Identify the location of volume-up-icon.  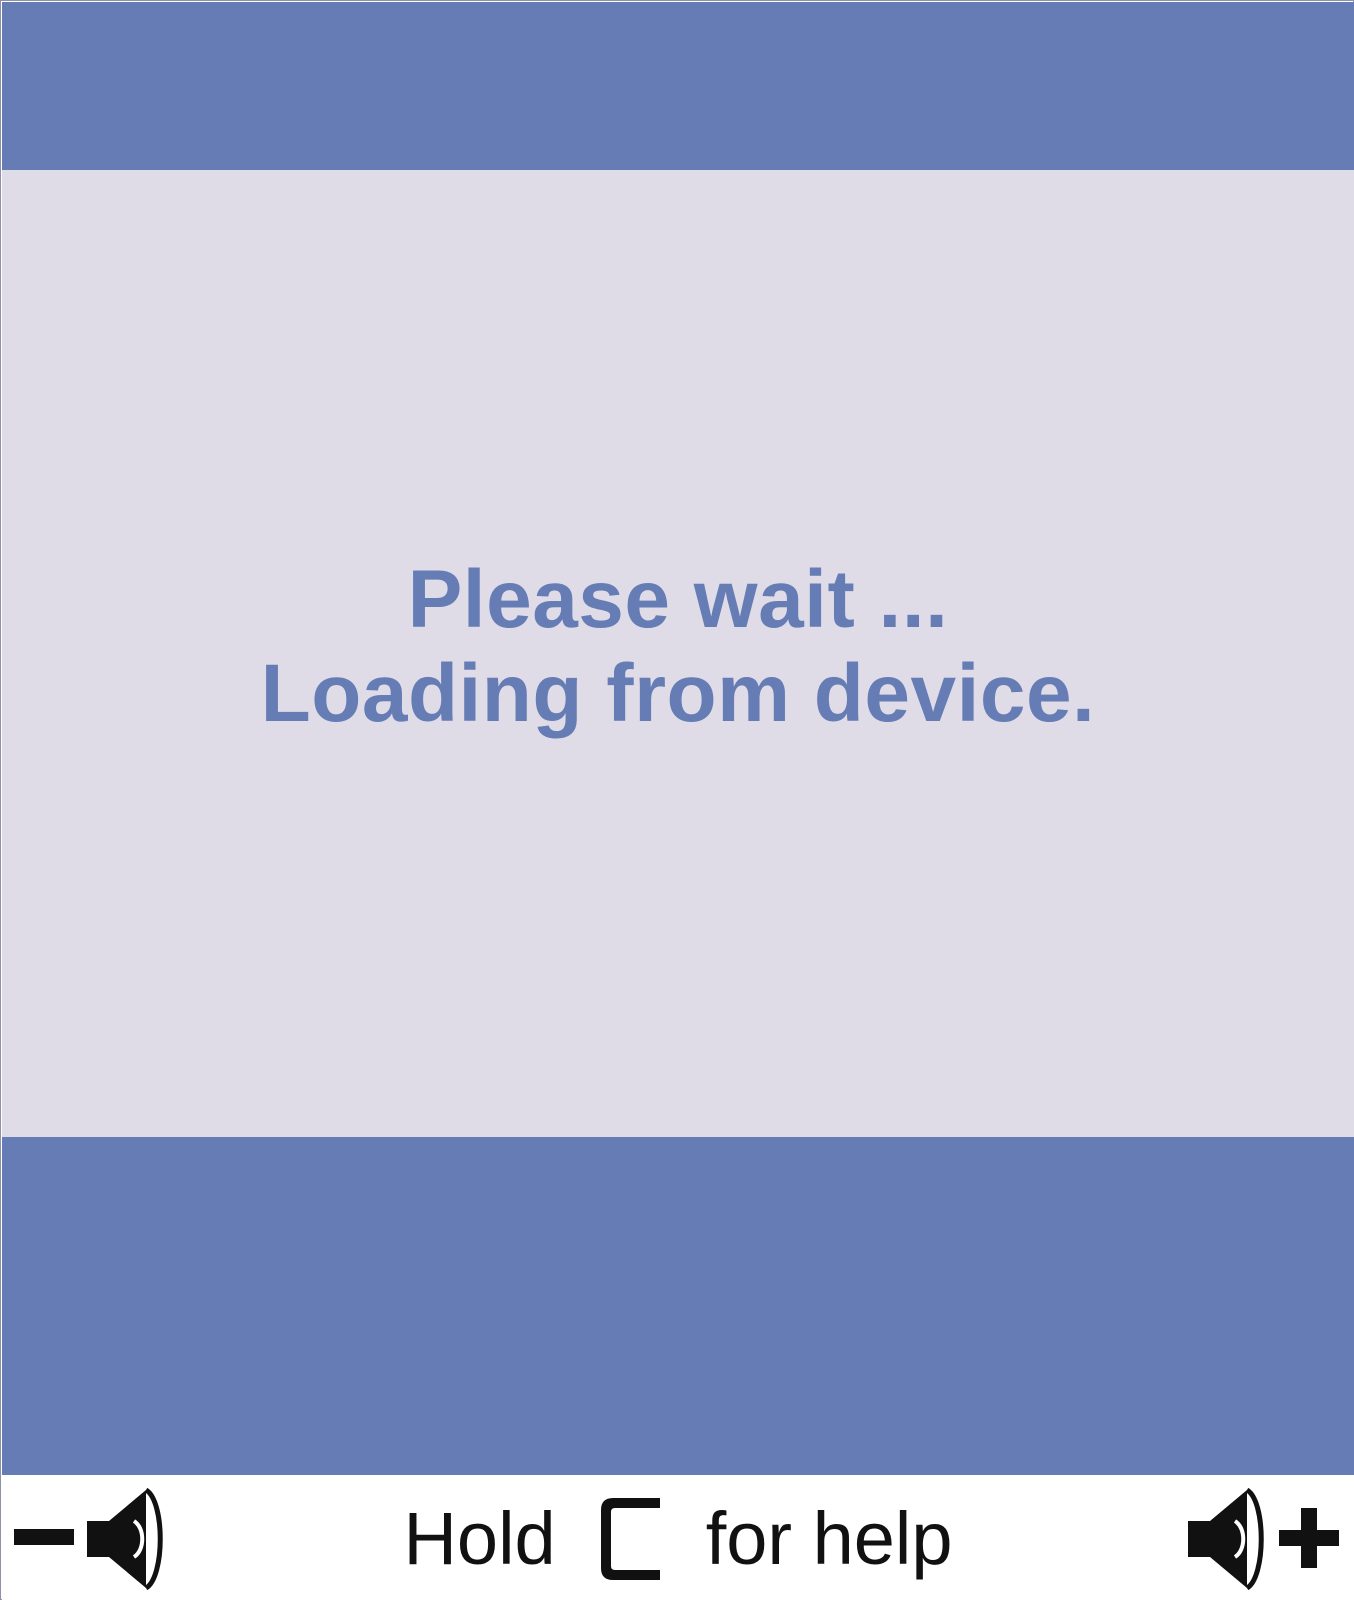
(1263, 1539).